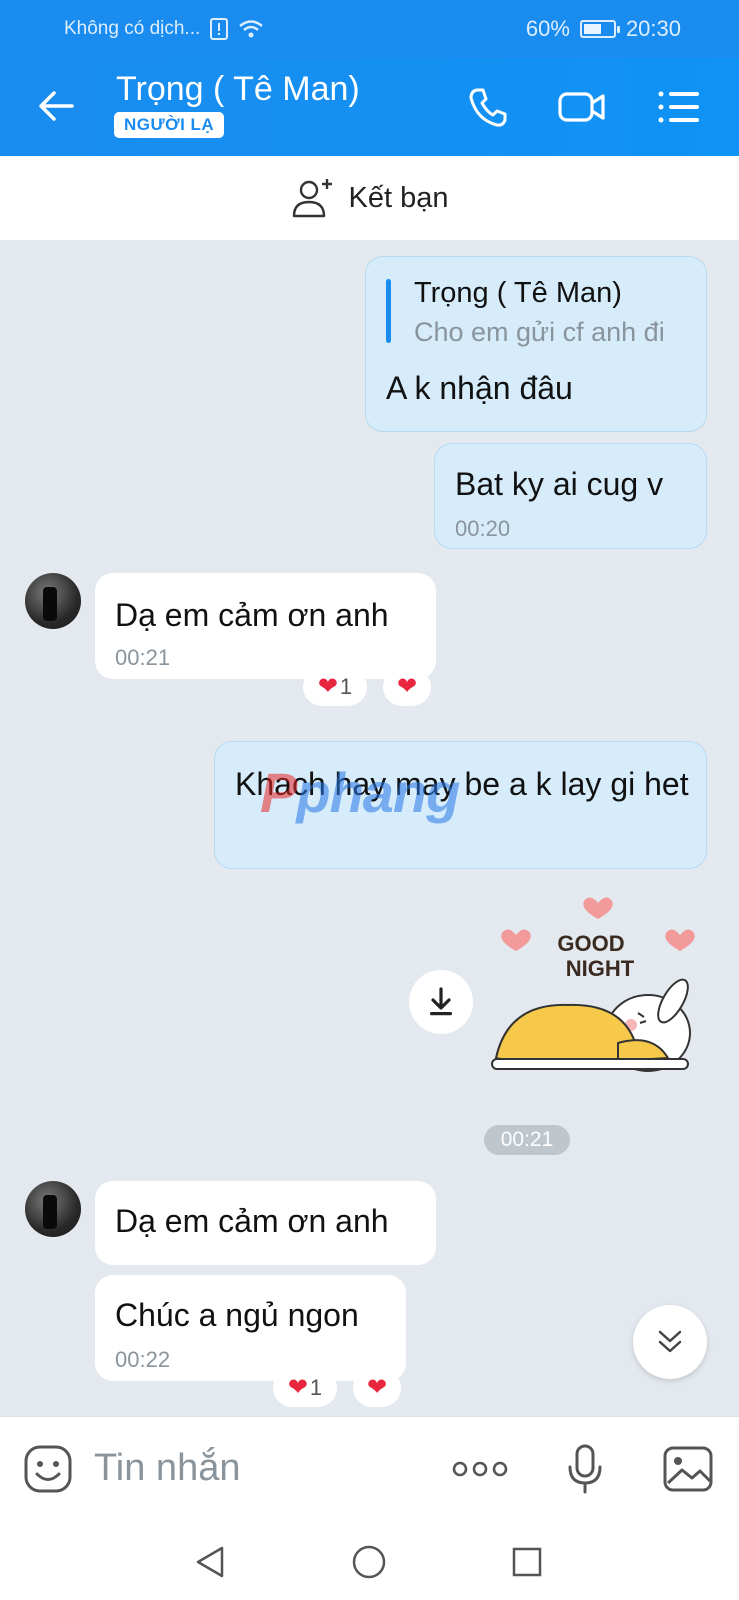 The height and width of the screenshot is (1600, 739). I want to click on clock: 20:30, so click(653, 28).